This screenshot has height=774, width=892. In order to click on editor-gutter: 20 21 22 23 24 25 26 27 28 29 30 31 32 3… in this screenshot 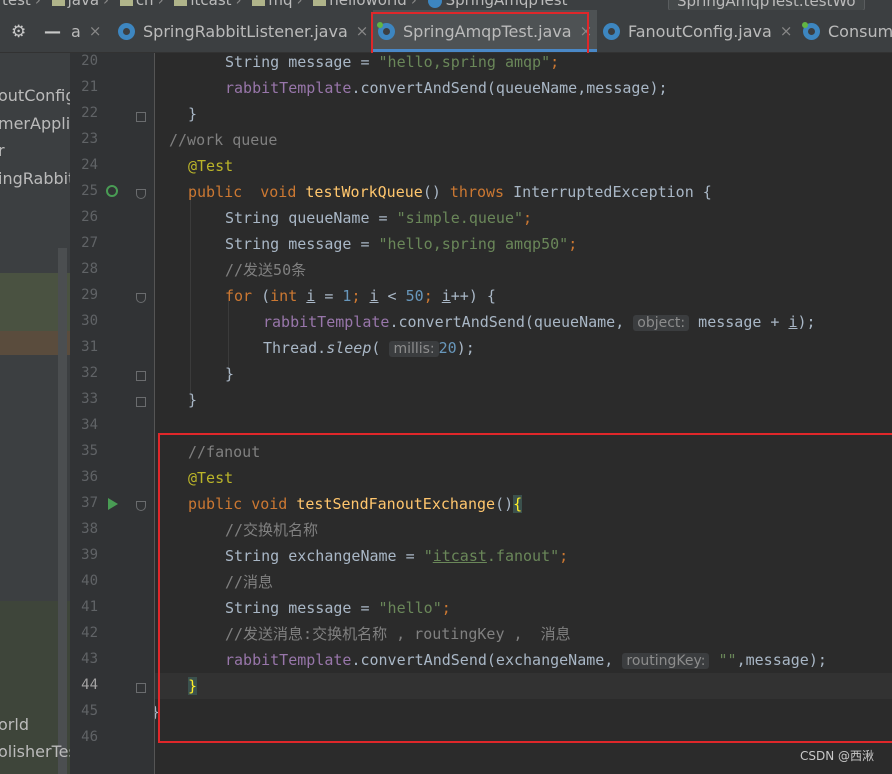, I will do `click(112, 413)`.